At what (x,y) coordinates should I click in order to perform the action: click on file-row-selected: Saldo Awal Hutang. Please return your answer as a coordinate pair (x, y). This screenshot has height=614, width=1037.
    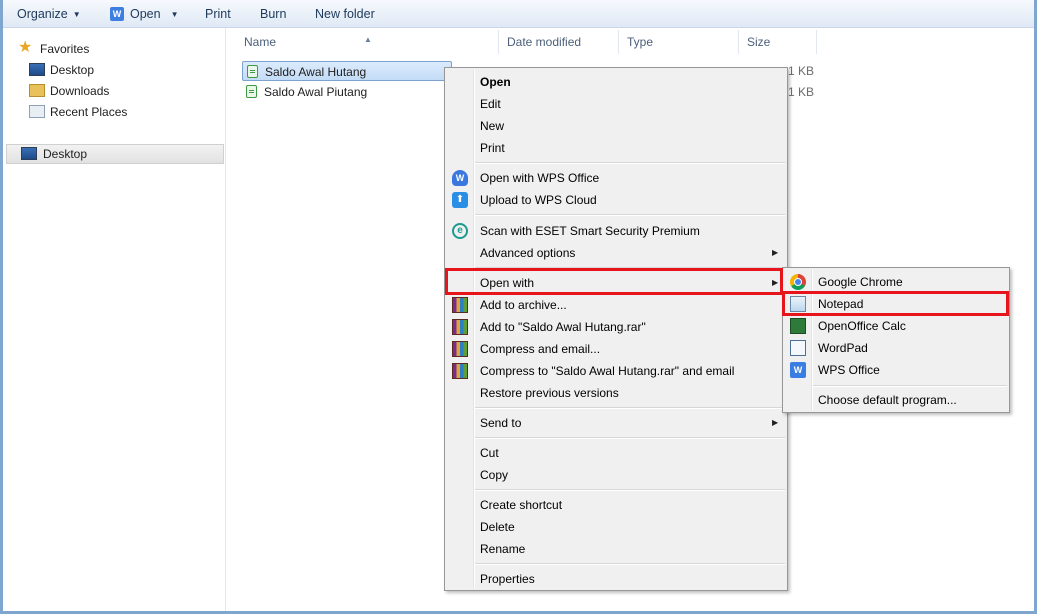
    Looking at the image, I should click on (347, 71).